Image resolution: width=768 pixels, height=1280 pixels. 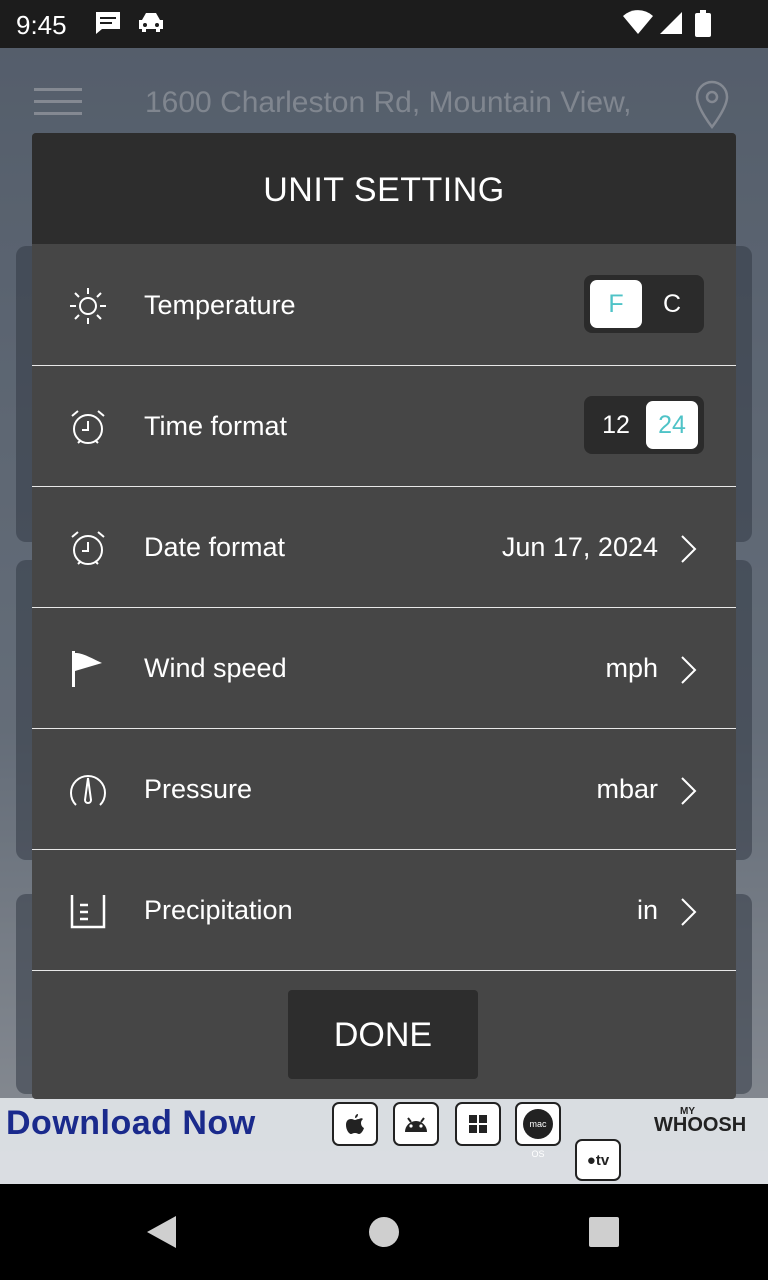 What do you see at coordinates (616, 304) in the screenshot?
I see `temperature-option-f: F` at bounding box center [616, 304].